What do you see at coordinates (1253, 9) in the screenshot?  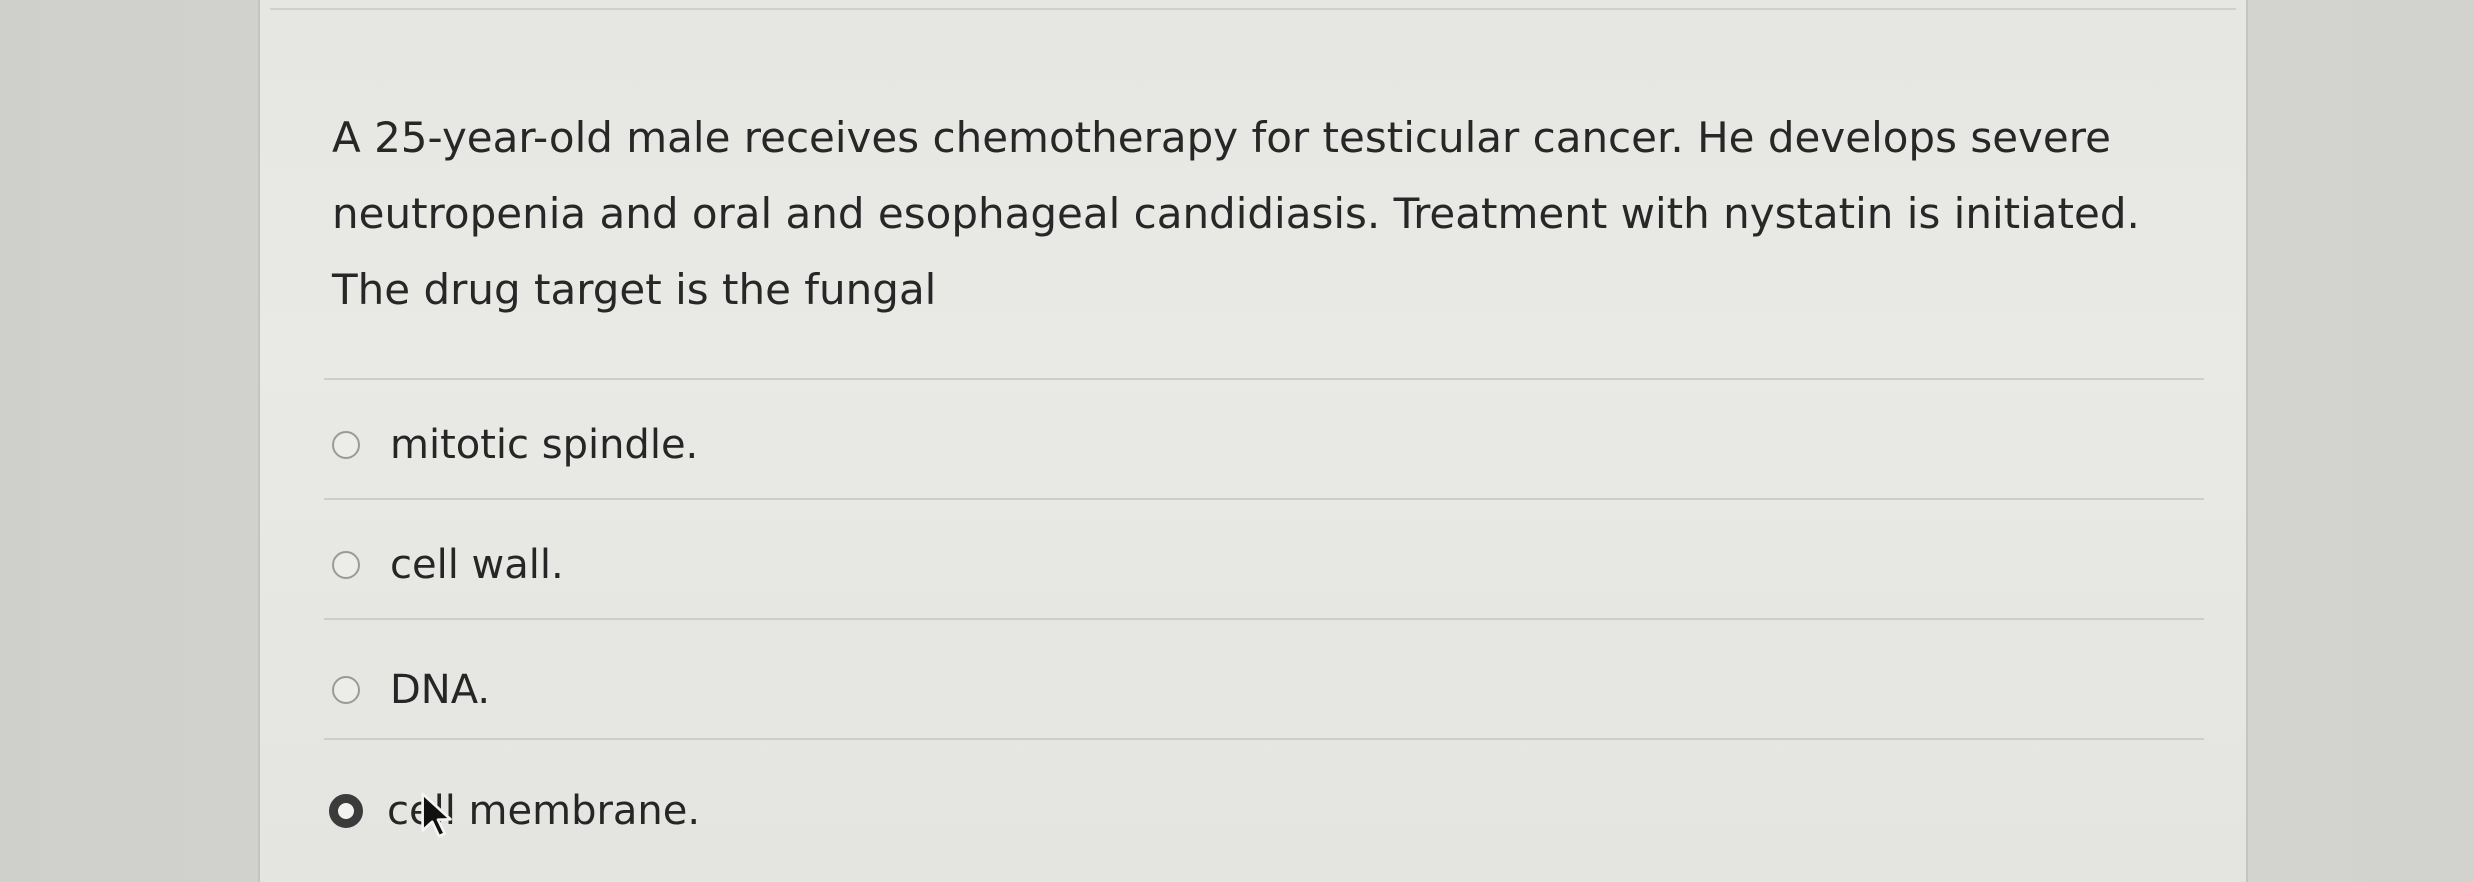 I see `card-top-border` at bounding box center [1253, 9].